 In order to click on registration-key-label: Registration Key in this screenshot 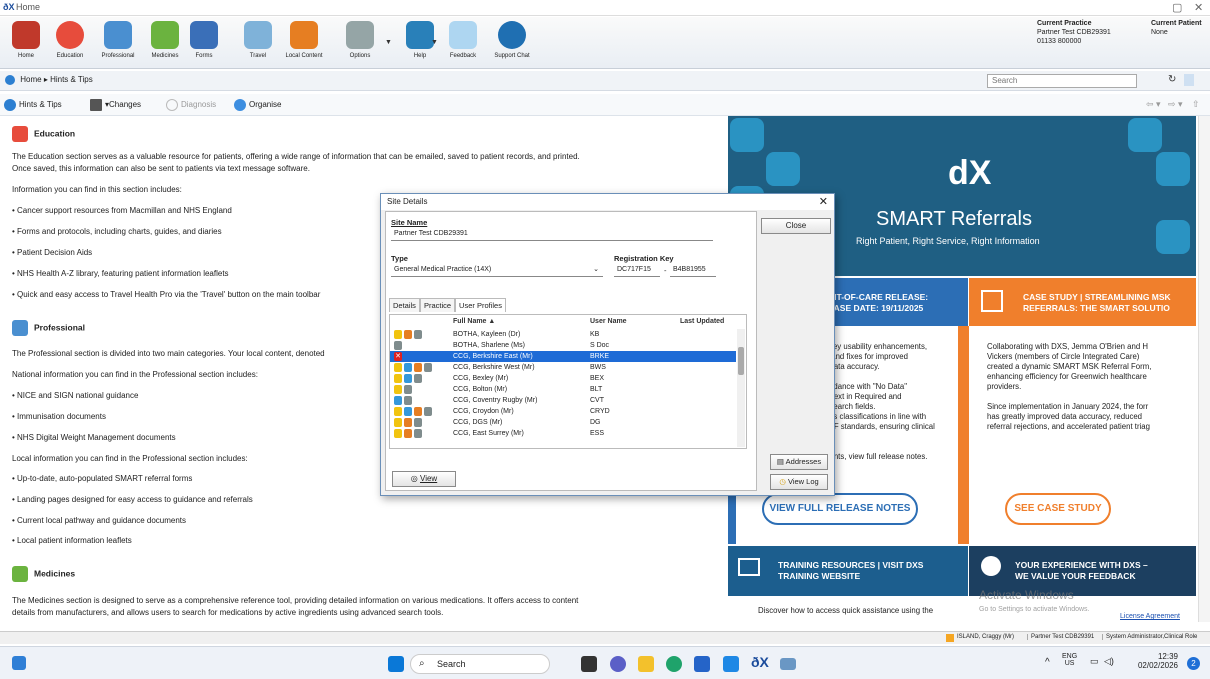, I will do `click(644, 258)`.